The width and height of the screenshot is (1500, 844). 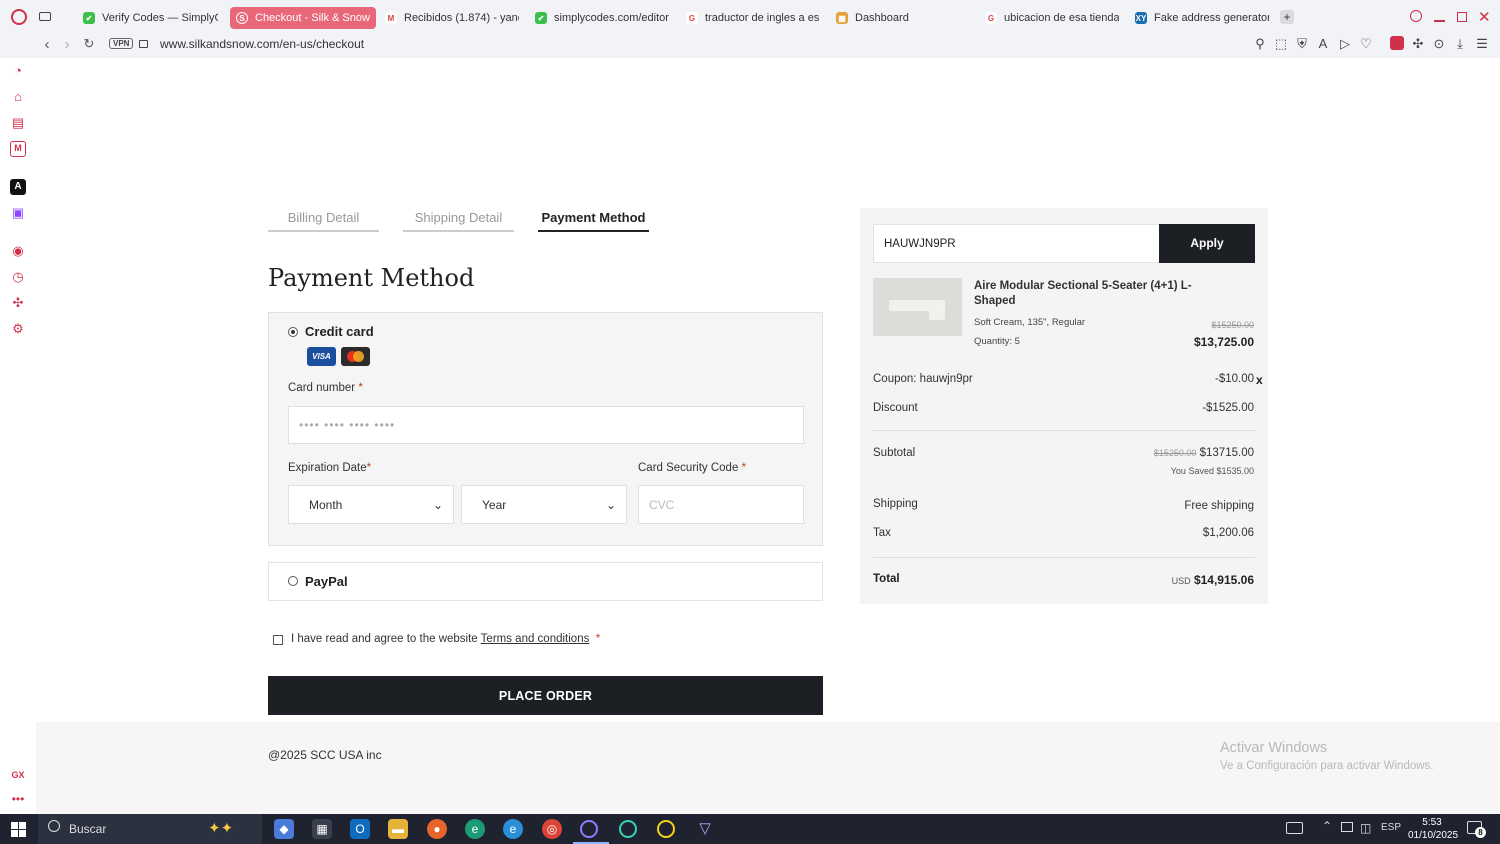 I want to click on terms-checkbox, so click(x=278, y=640).